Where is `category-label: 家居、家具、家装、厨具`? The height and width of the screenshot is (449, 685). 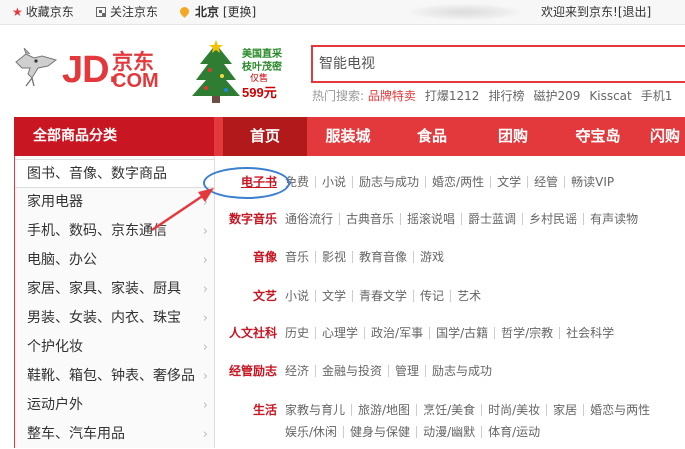 category-label: 家居、家具、家装、厨具 is located at coordinates (104, 289).